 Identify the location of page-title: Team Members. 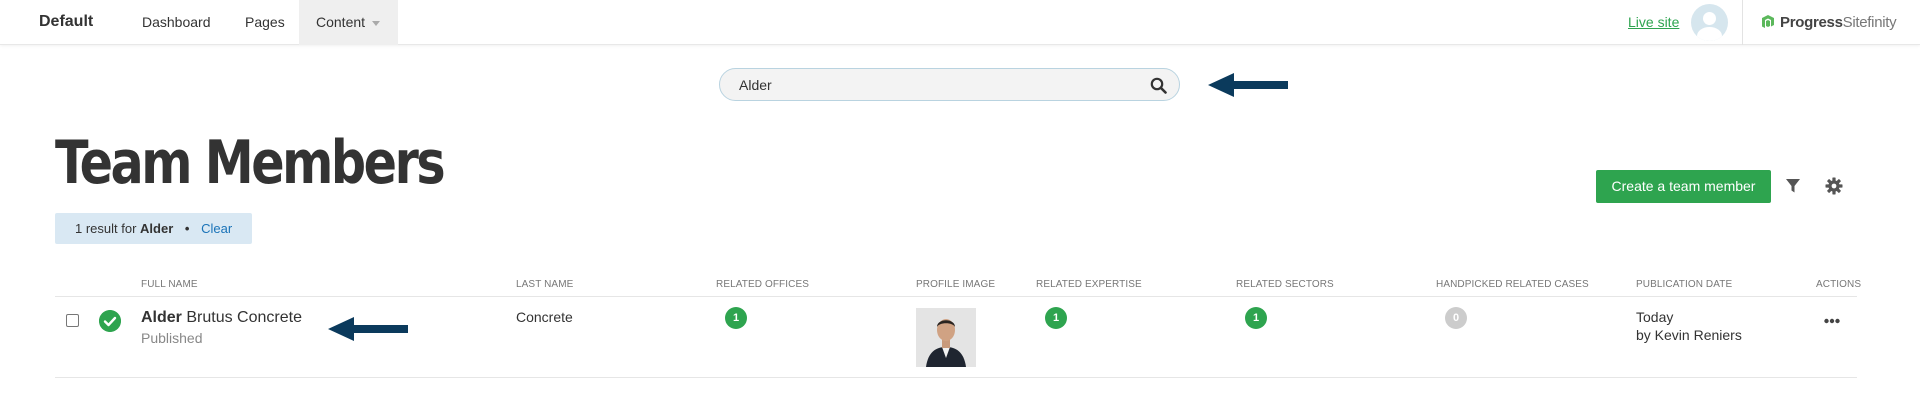
(250, 163).